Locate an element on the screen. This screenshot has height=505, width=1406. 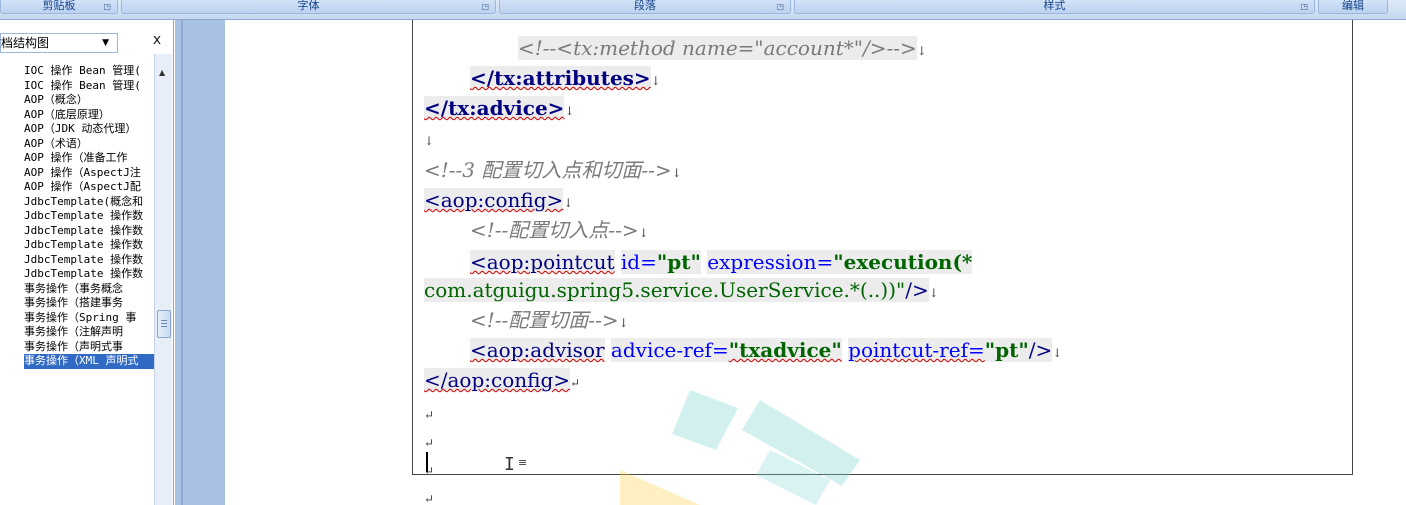
xml-value: "txadvice" is located at coordinates (785, 350).